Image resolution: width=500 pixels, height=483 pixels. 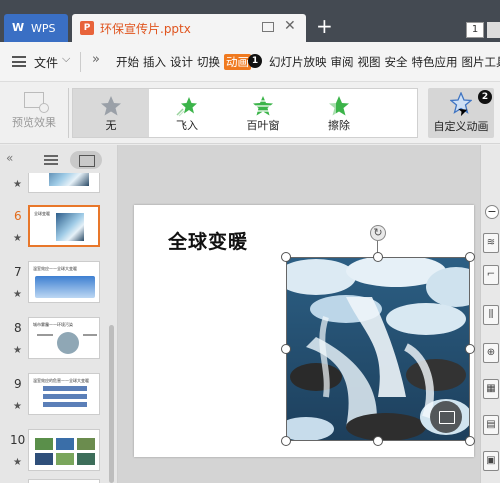 What do you see at coordinates (70, 227) in the screenshot?
I see `slide-6-image` at bounding box center [70, 227].